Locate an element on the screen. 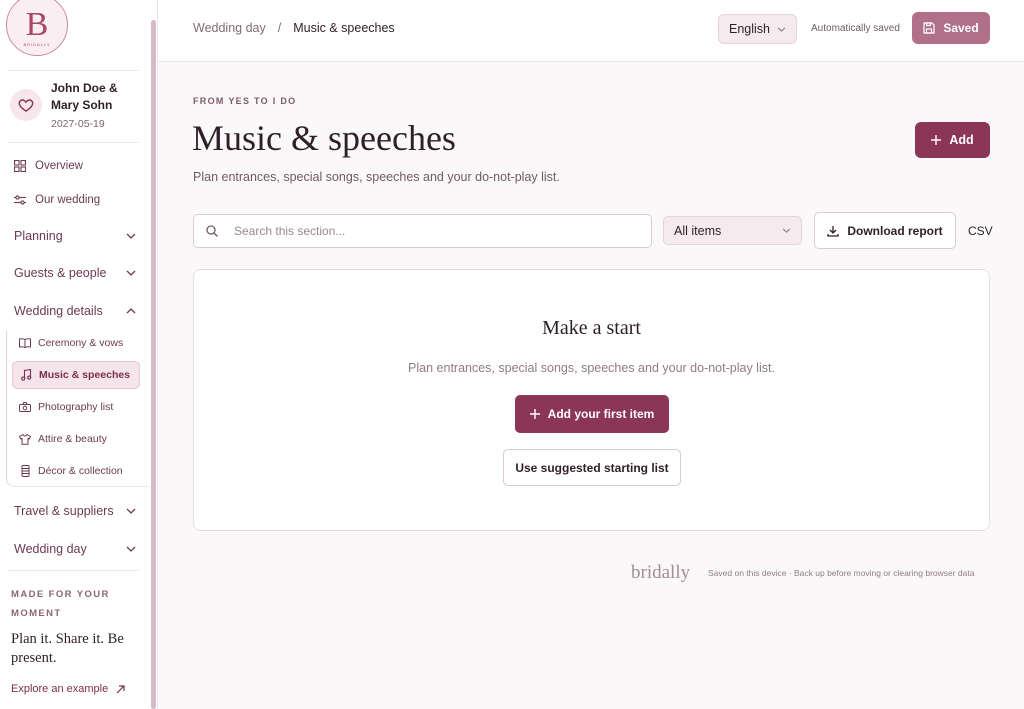  filter-value: All items is located at coordinates (698, 230).